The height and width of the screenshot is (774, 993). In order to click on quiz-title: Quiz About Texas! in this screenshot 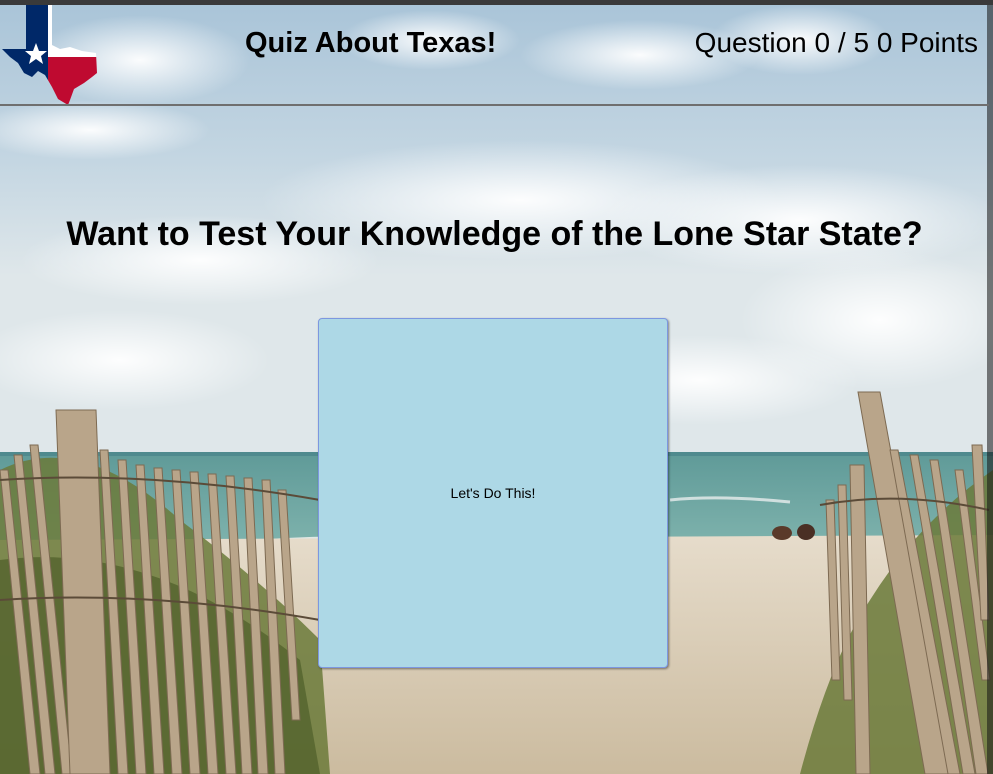, I will do `click(371, 43)`.